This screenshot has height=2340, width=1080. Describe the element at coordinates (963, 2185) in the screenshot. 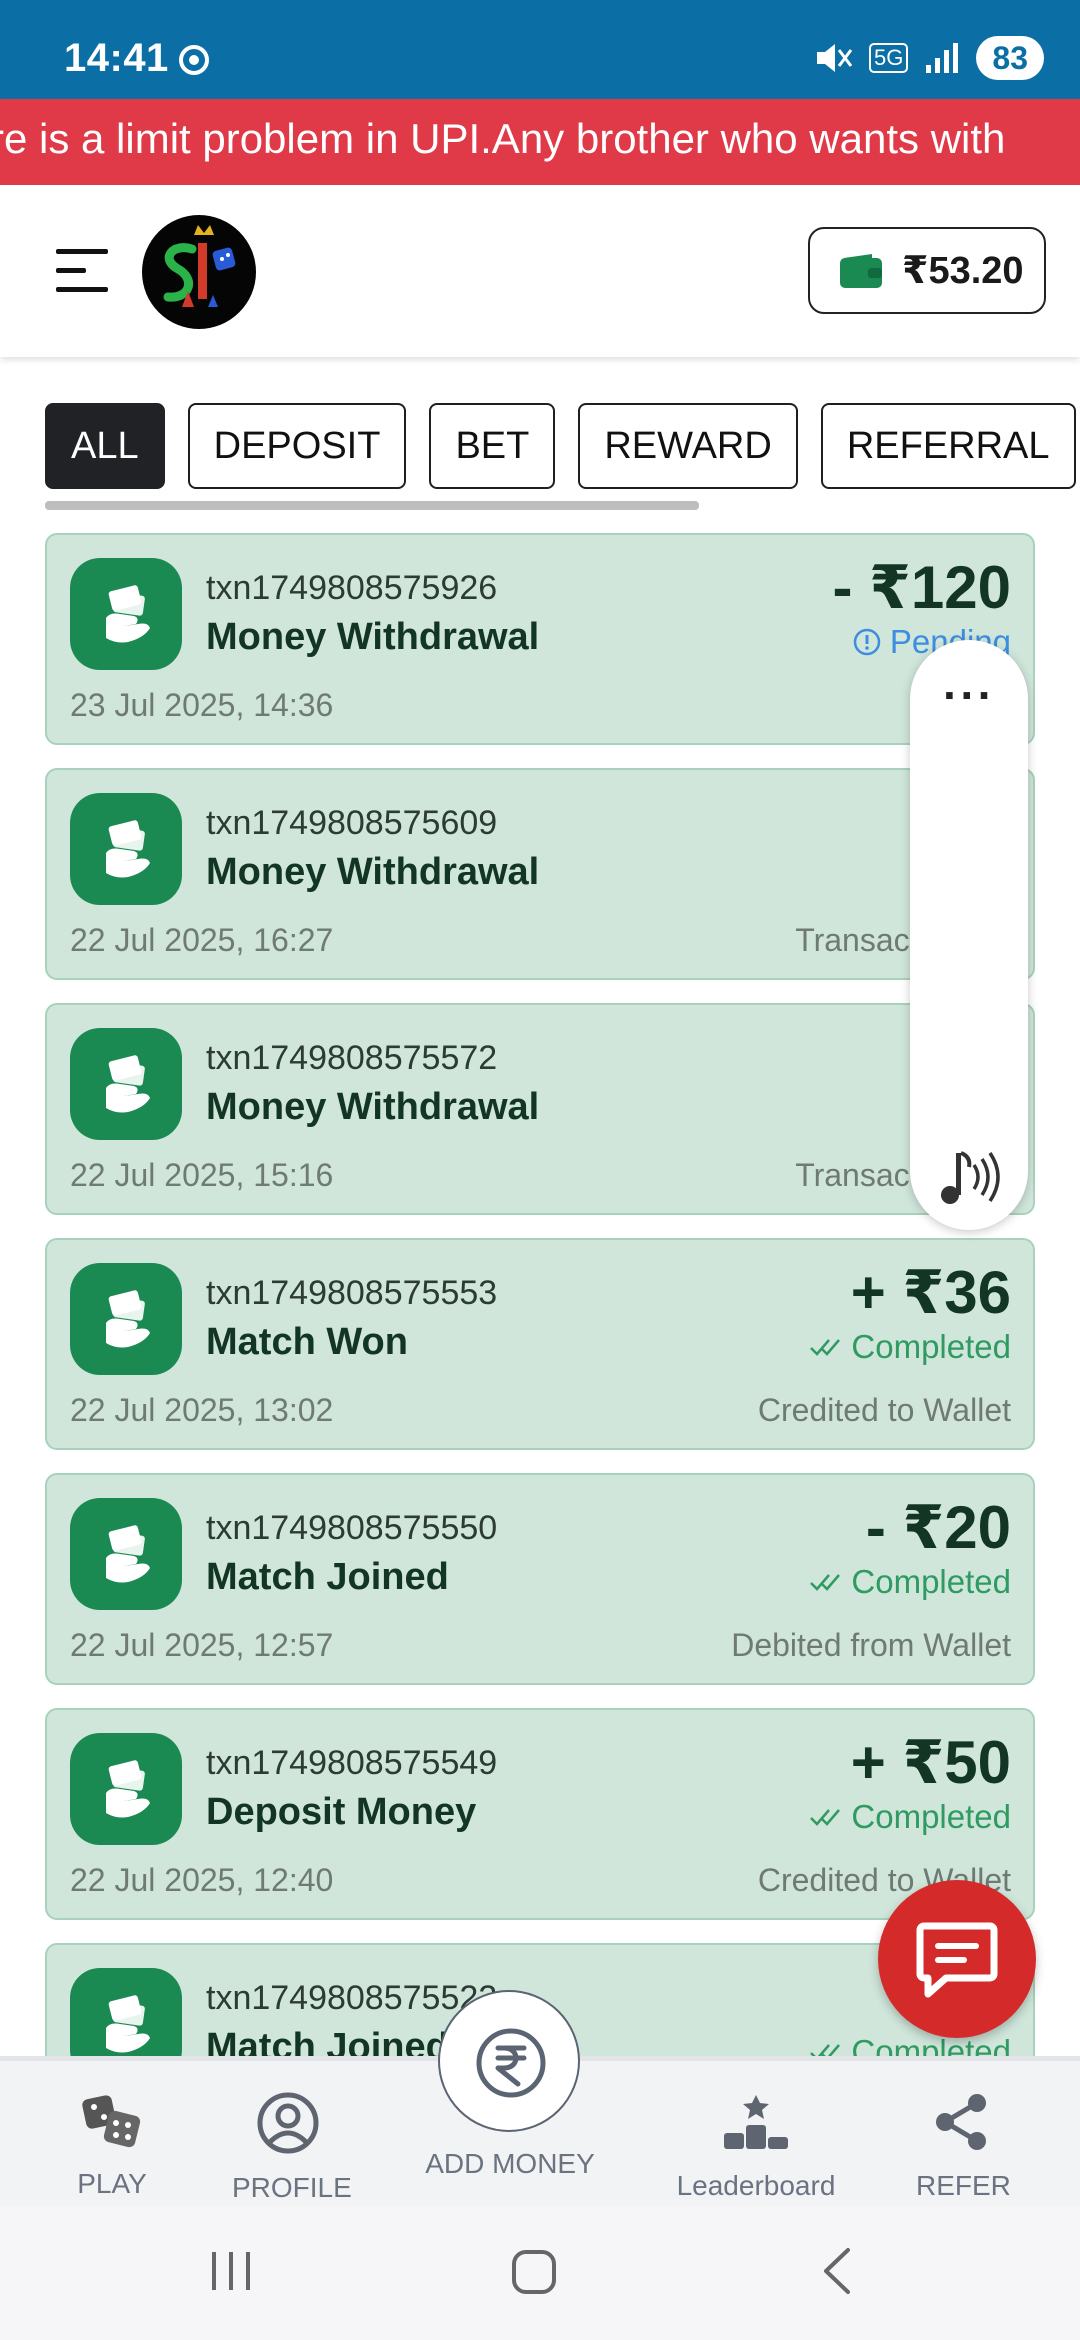

I see `nav-refer-label: REFER` at that location.